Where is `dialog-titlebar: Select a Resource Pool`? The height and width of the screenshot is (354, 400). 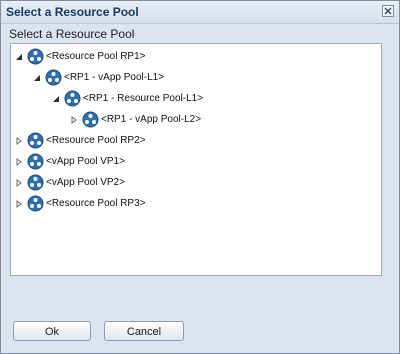
dialog-titlebar: Select a Resource Pool is located at coordinates (200, 12).